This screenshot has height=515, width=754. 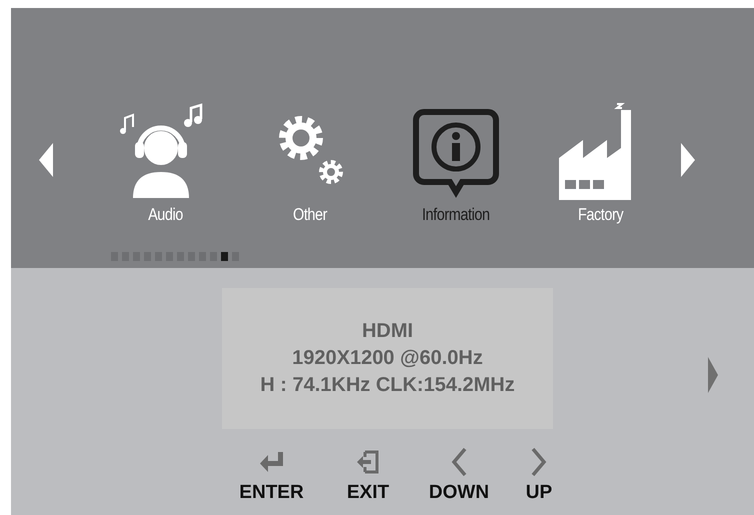 What do you see at coordinates (459, 462) in the screenshot?
I see `left-chevron-icon` at bounding box center [459, 462].